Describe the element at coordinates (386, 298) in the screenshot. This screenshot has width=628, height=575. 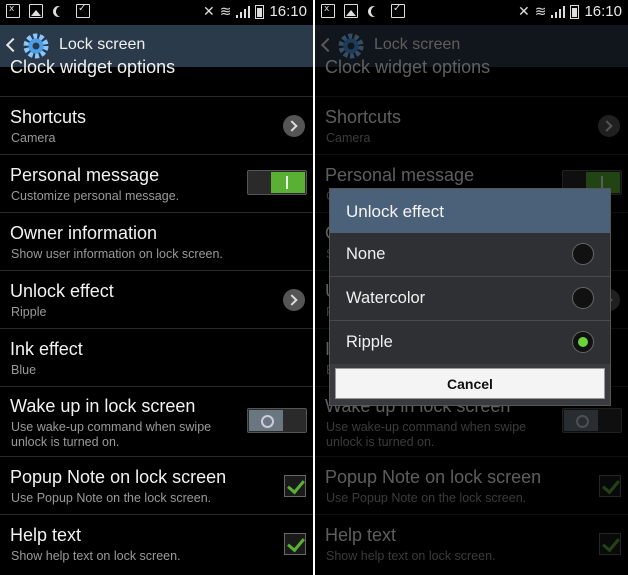
I see `option-label: Watercolor` at that location.